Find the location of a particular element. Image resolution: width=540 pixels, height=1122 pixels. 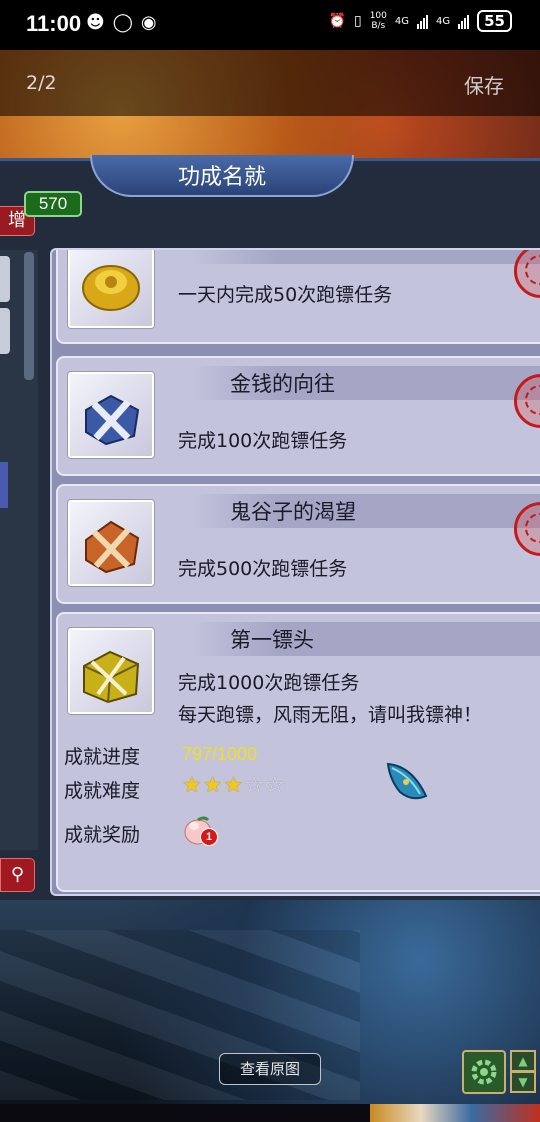

blue-bundle-icon is located at coordinates (112, 420).